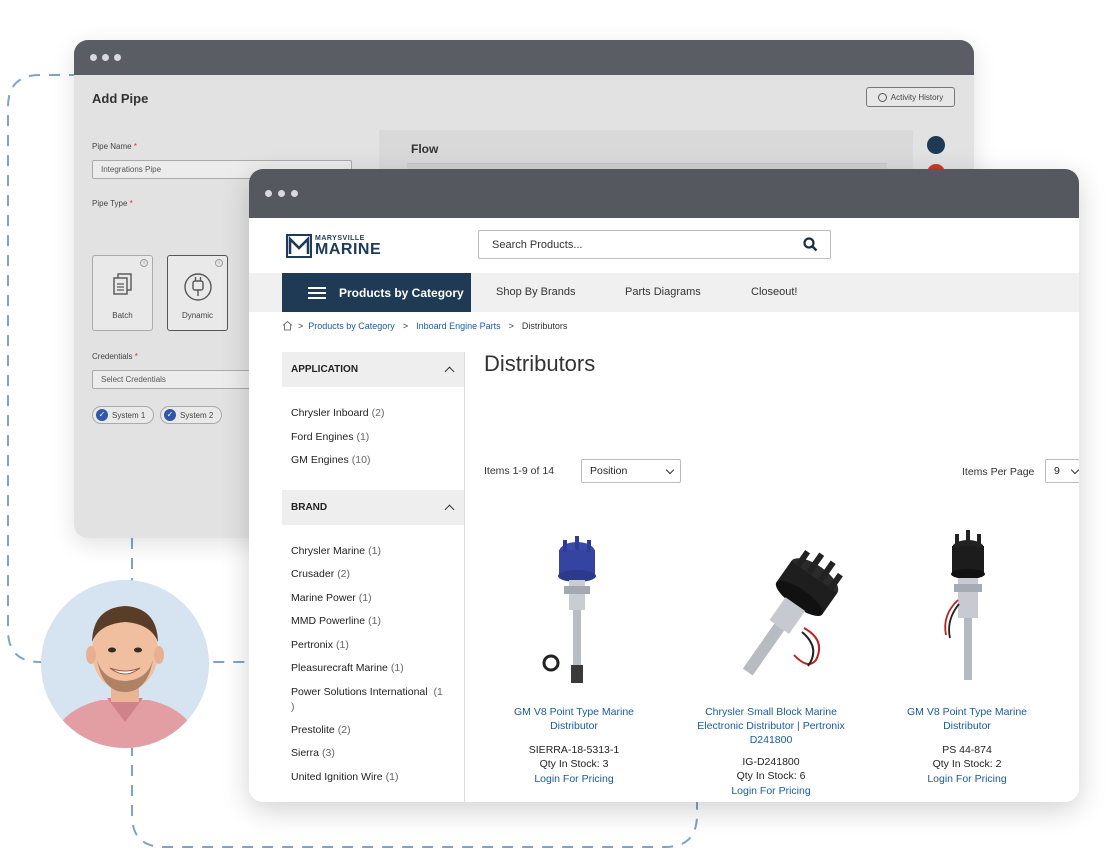  What do you see at coordinates (373, 414) in the screenshot?
I see `filter-option: Chrysler Inboard (2)` at bounding box center [373, 414].